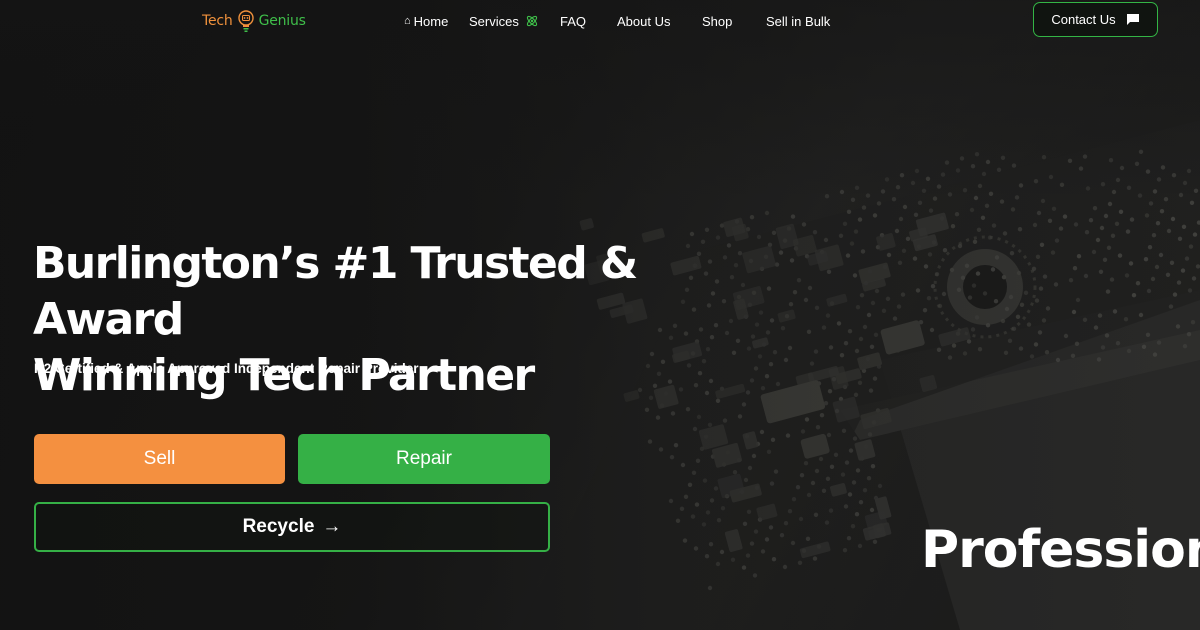  I want to click on nav-shop-label: Shop, so click(717, 21).